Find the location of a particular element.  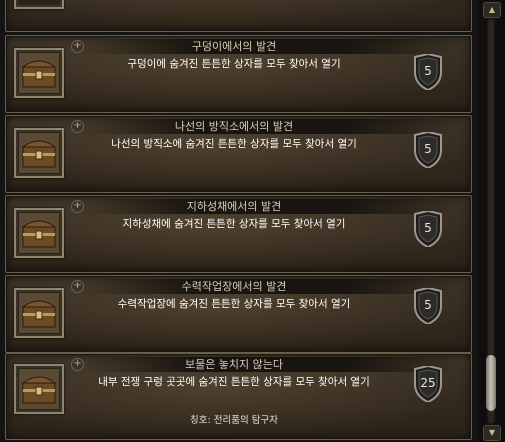

achievement-description: 내부 전쟁 구렁 곳곳에 숨겨진 튼튼한 상자를 모두 찾아서 열기 is located at coordinates (234, 382).